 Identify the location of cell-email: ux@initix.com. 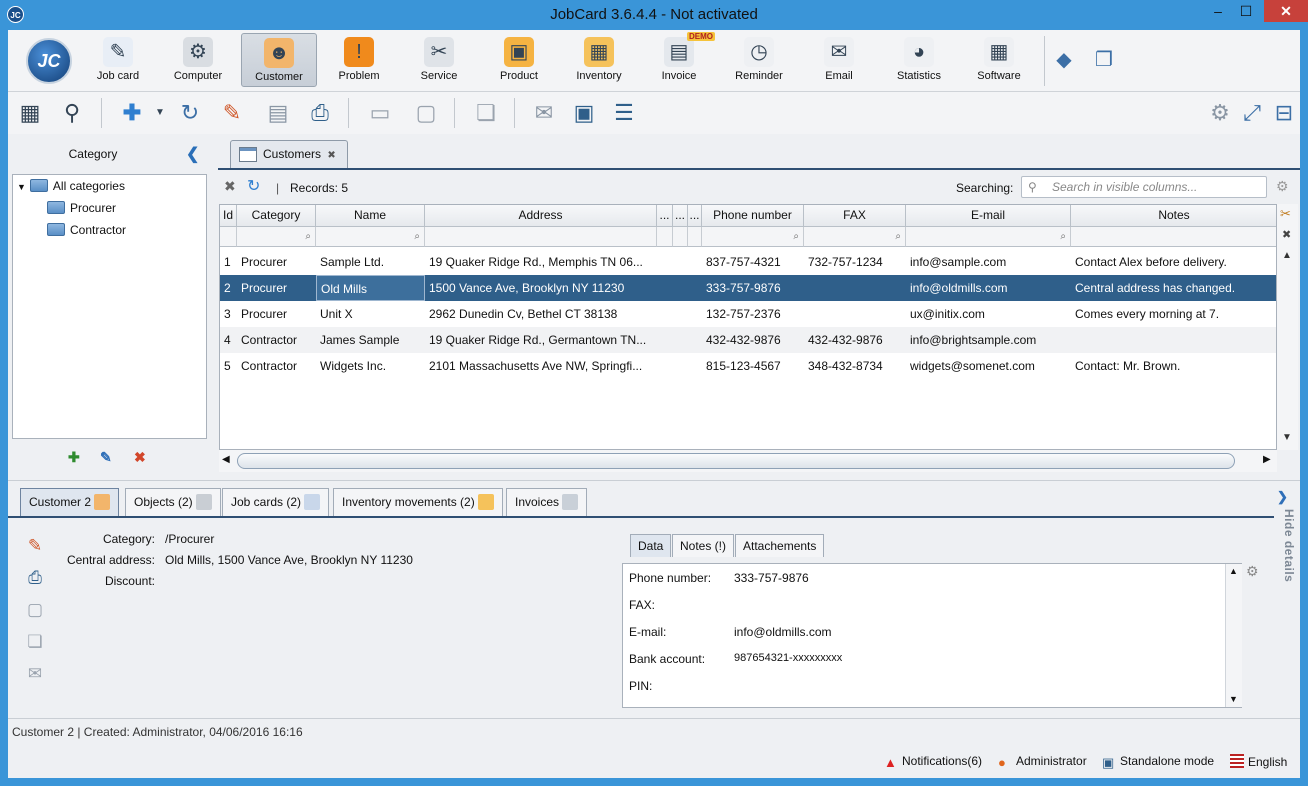
(988, 314).